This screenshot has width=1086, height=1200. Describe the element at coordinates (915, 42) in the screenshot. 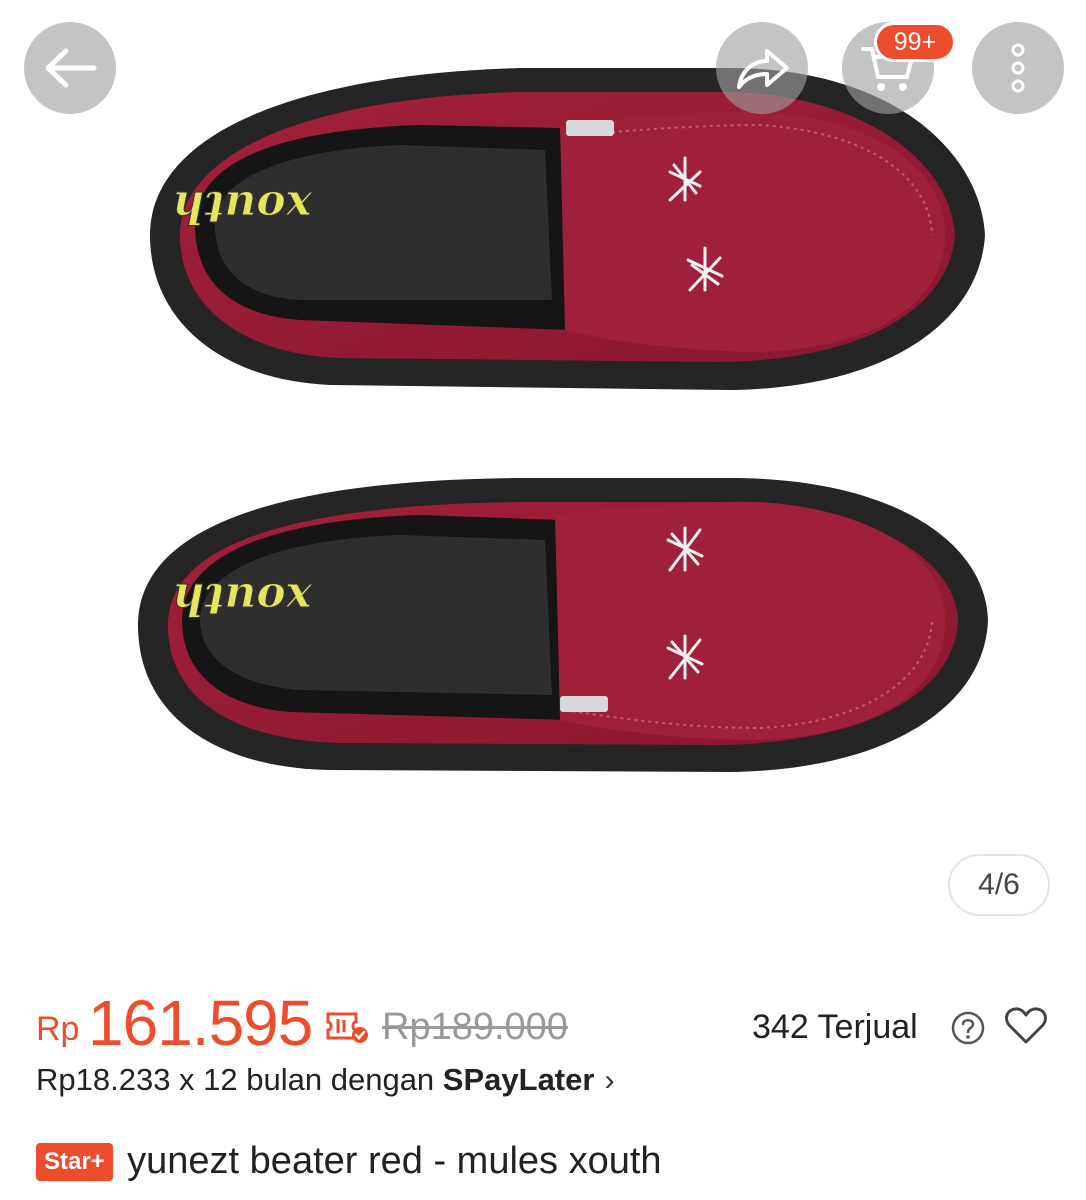

I see `cart-count-badge: 99+` at that location.